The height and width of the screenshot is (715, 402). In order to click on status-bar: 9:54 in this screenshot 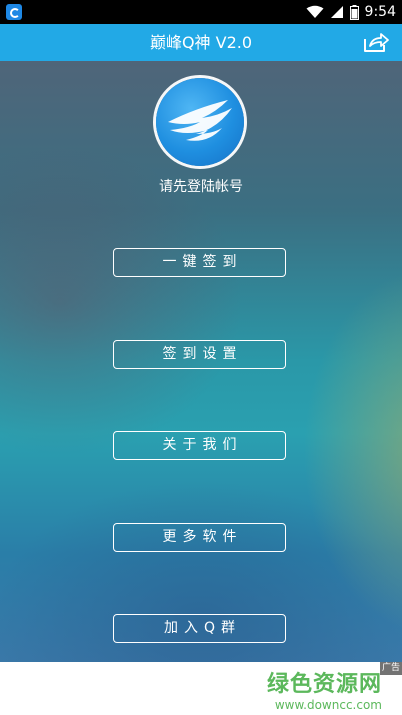, I will do `click(201, 12)`.